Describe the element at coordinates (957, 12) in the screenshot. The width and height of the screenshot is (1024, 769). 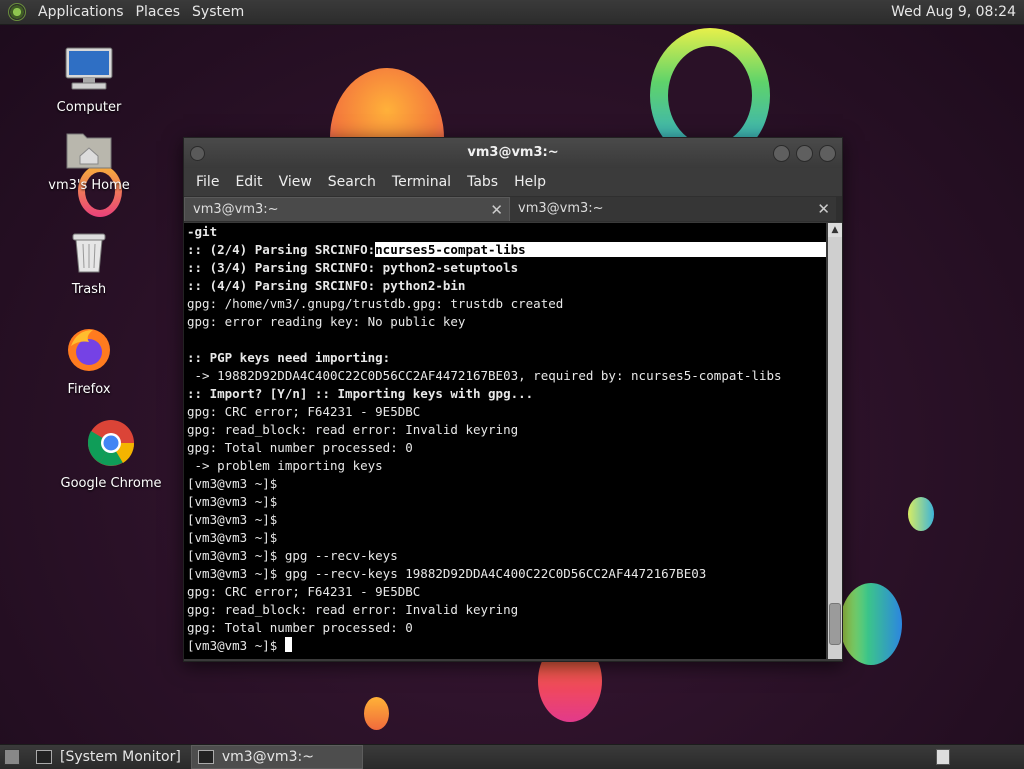
I see `clock: Wed Aug 9, 08:24` at that location.